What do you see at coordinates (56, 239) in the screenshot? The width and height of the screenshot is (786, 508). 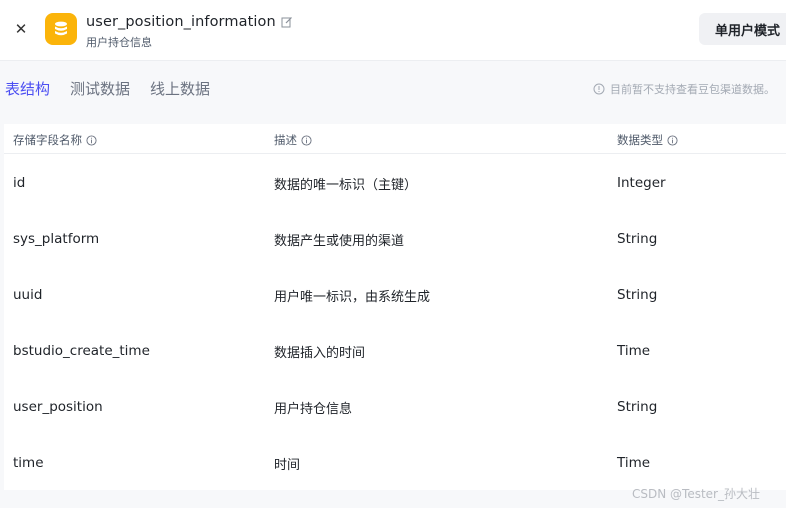 I see `field-name: sys_platform` at bounding box center [56, 239].